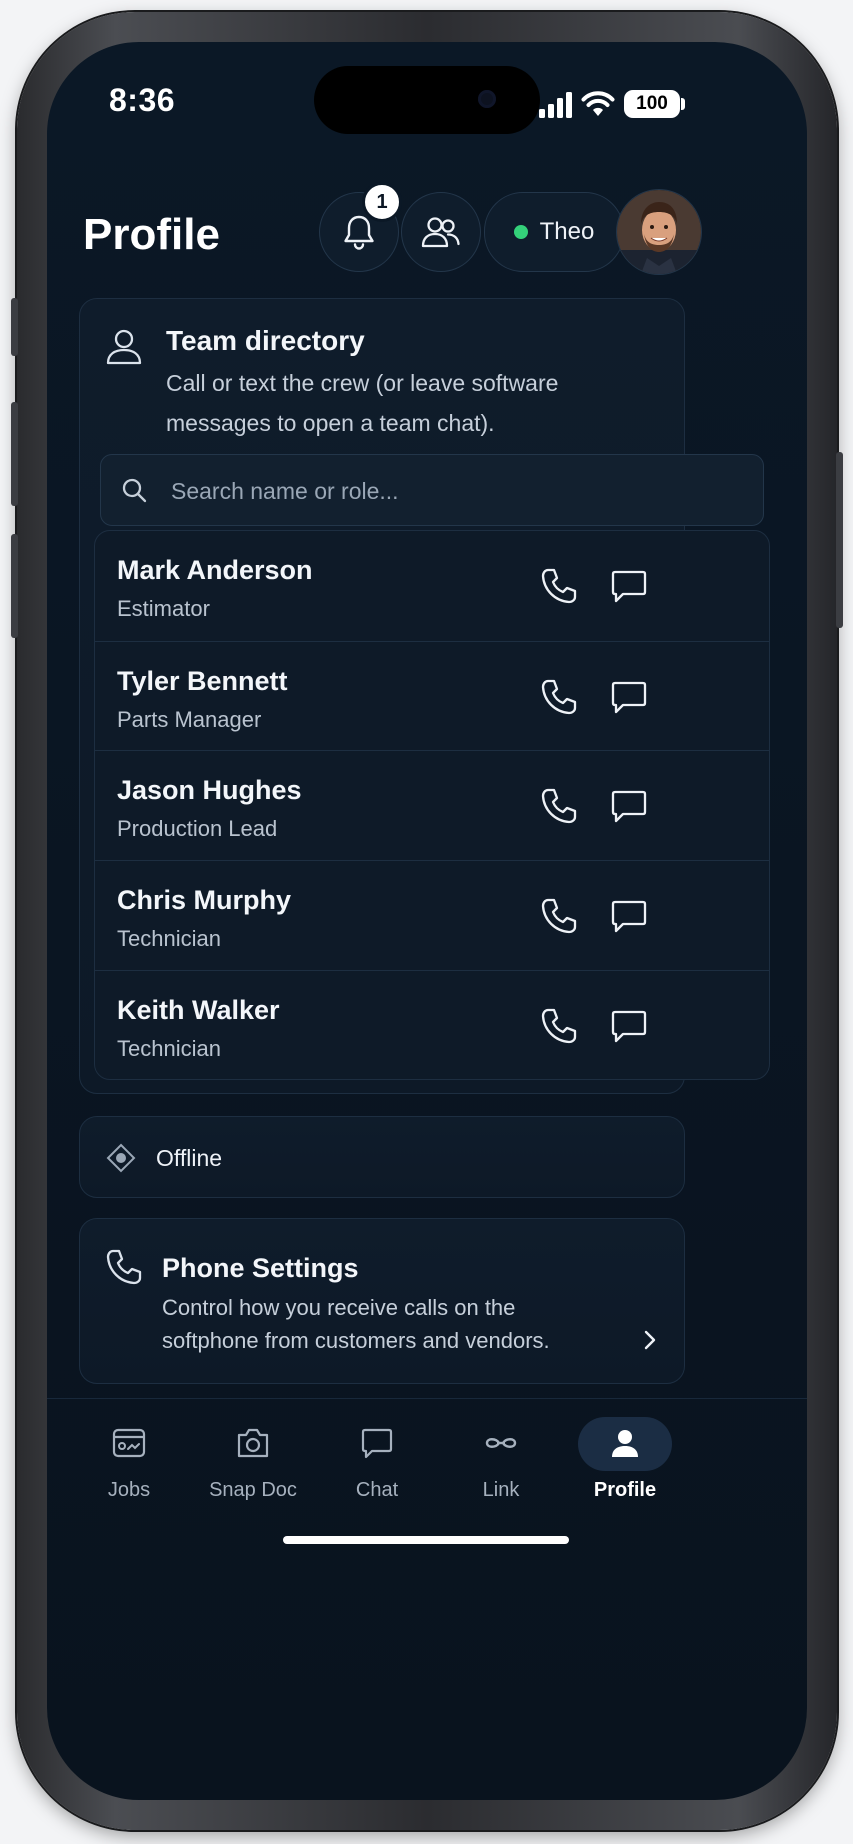 The width and height of the screenshot is (853, 1844). Describe the element at coordinates (432, 915) in the screenshot. I see `list-item: Chris Murphy Technician` at that location.